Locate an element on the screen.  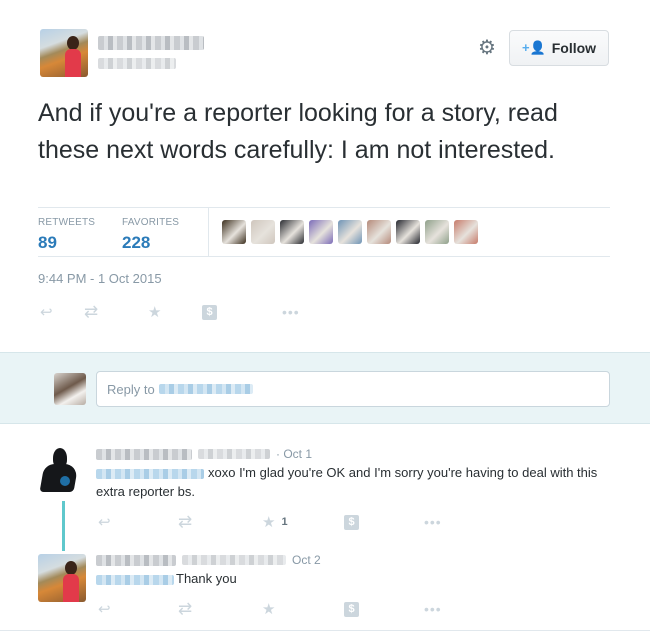
tweet-stats: RETWEETS 89 FAVORITES 228 is located at coordinates (324, 232).